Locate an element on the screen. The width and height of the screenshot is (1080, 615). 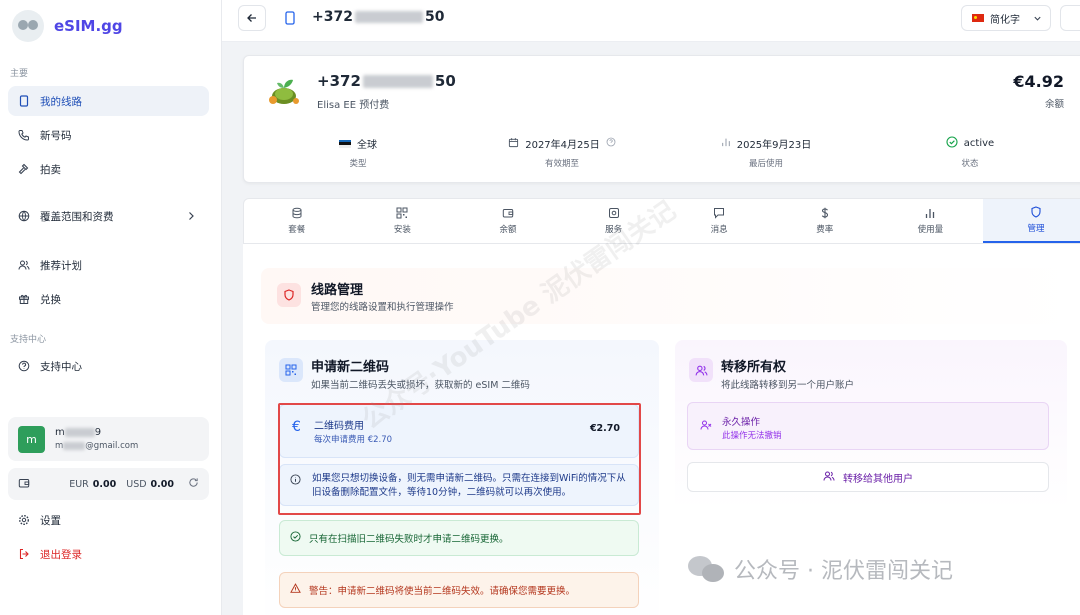
tab-install: 安装 is located at coordinates (403, 221).